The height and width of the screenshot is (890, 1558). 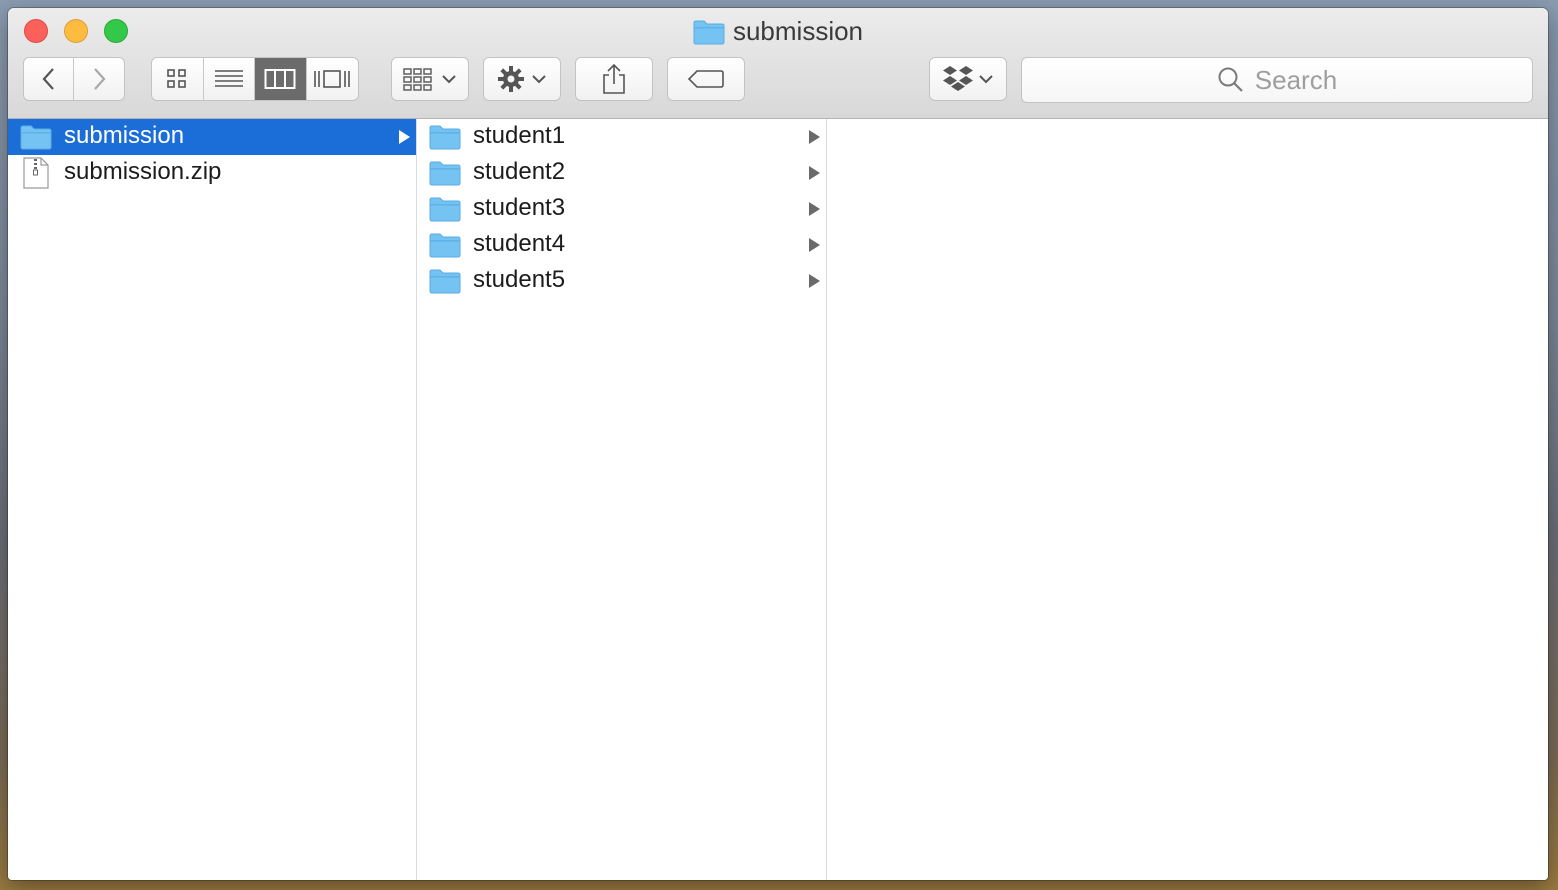 I want to click on item-label: submission.zip, so click(x=143, y=171).